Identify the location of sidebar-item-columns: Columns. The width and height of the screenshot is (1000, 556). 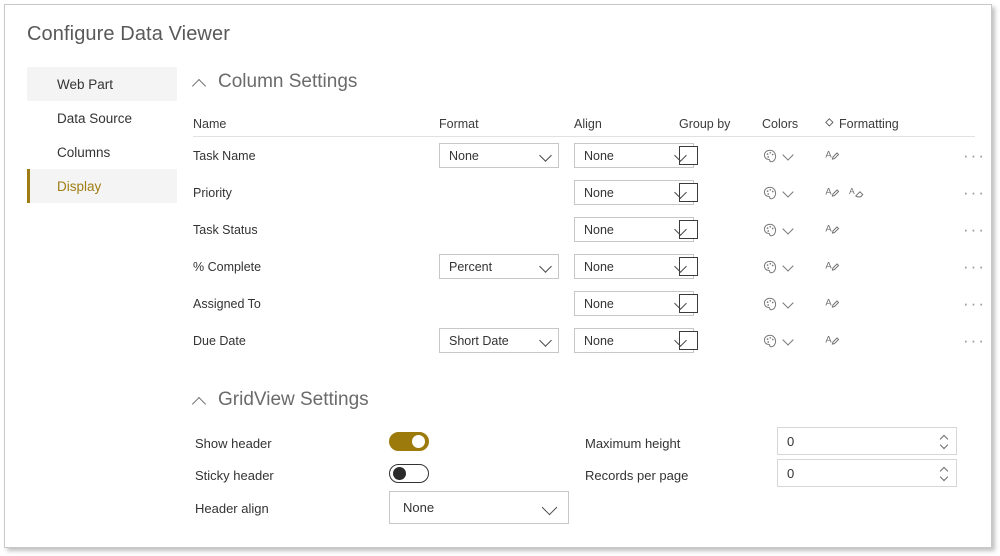
(102, 152).